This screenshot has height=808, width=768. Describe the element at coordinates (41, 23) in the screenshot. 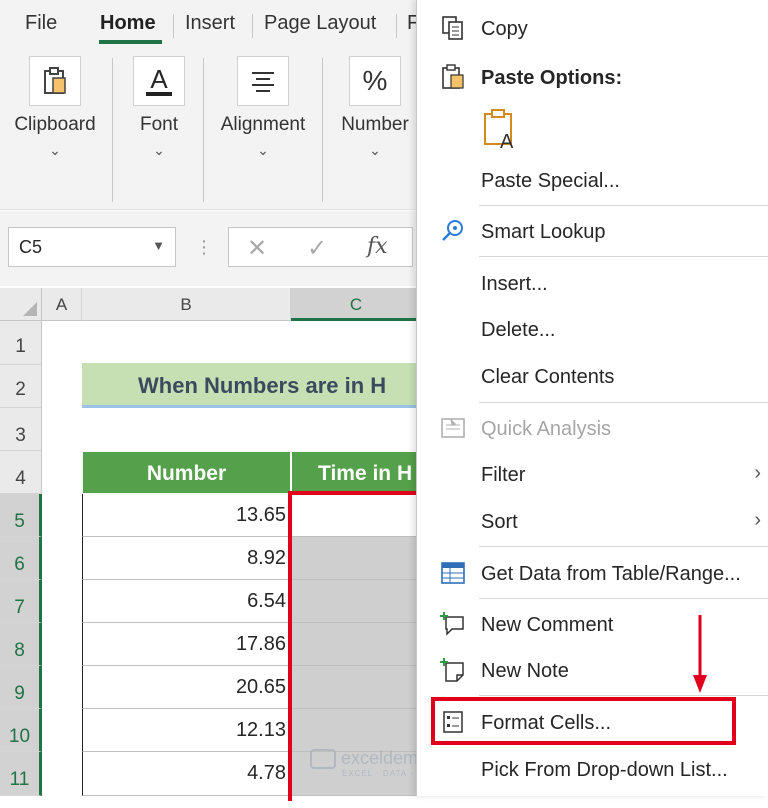

I see `tab-file: File` at that location.